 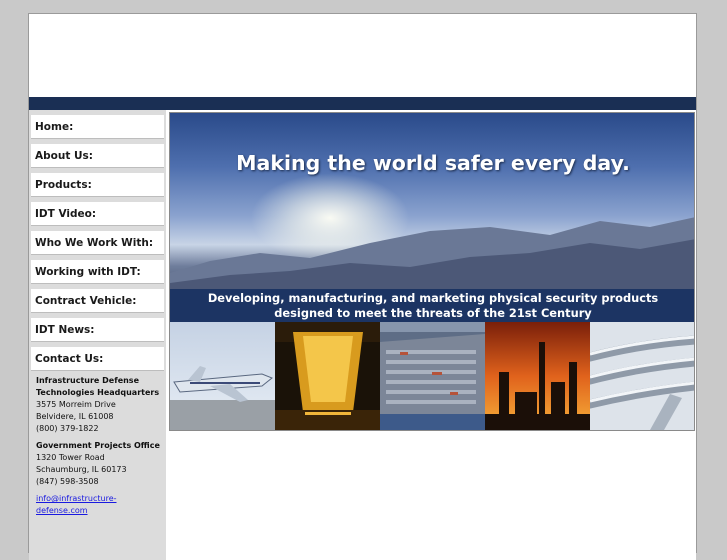 I want to click on refinery-icon, so click(x=537, y=376).